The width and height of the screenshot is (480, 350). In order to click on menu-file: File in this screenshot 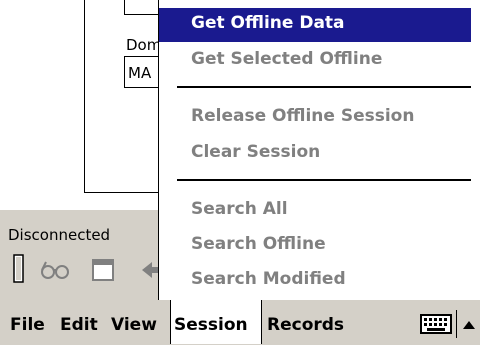, I will do `click(27, 322)`.